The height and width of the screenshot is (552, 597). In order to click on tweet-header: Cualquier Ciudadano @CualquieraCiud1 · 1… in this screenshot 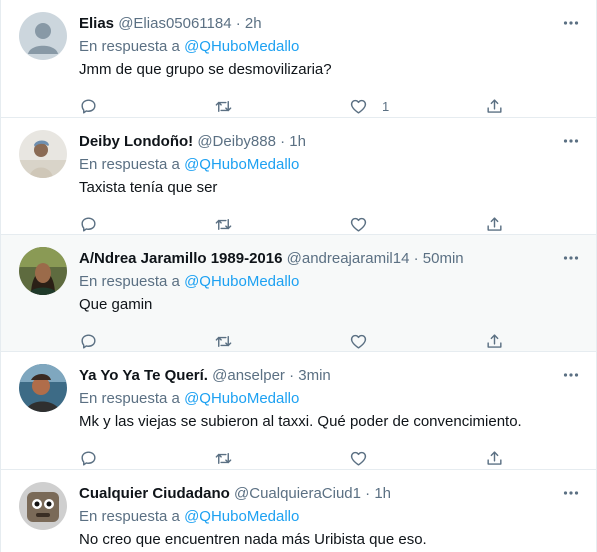, I will do `click(235, 494)`.